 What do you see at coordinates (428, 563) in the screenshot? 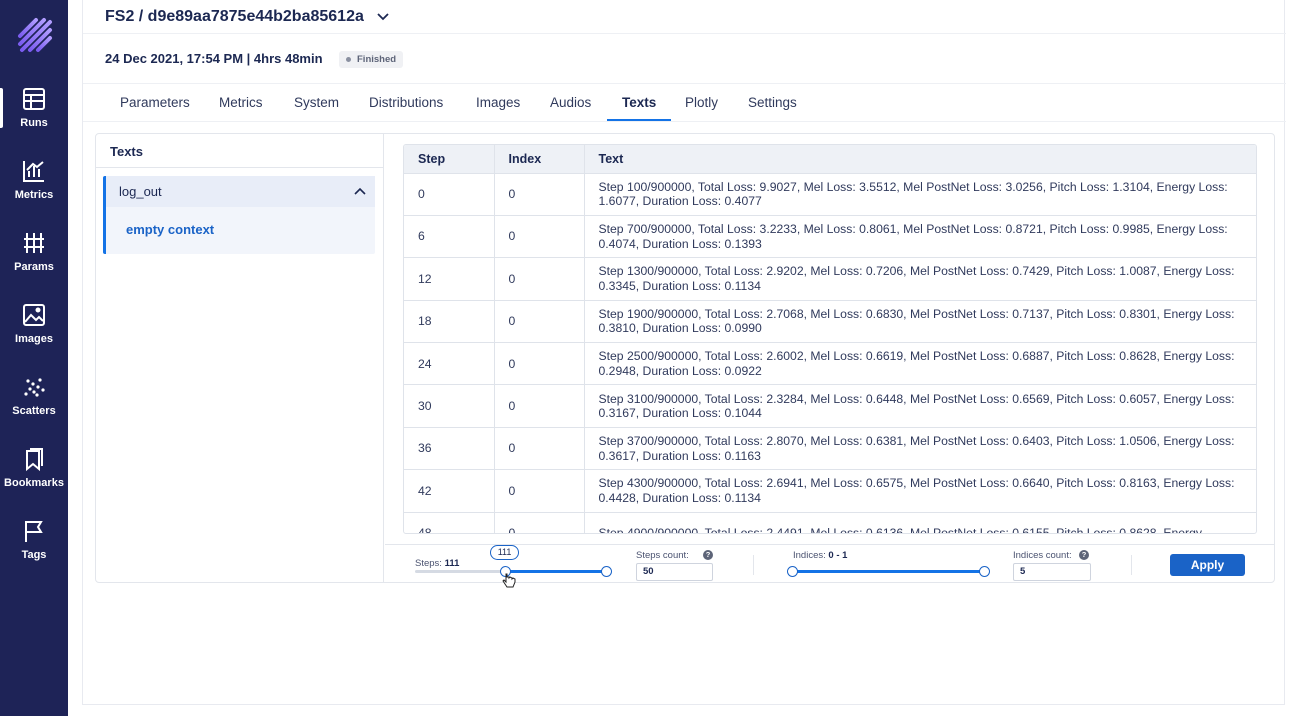
I see `steps-label-text: Steps:` at bounding box center [428, 563].